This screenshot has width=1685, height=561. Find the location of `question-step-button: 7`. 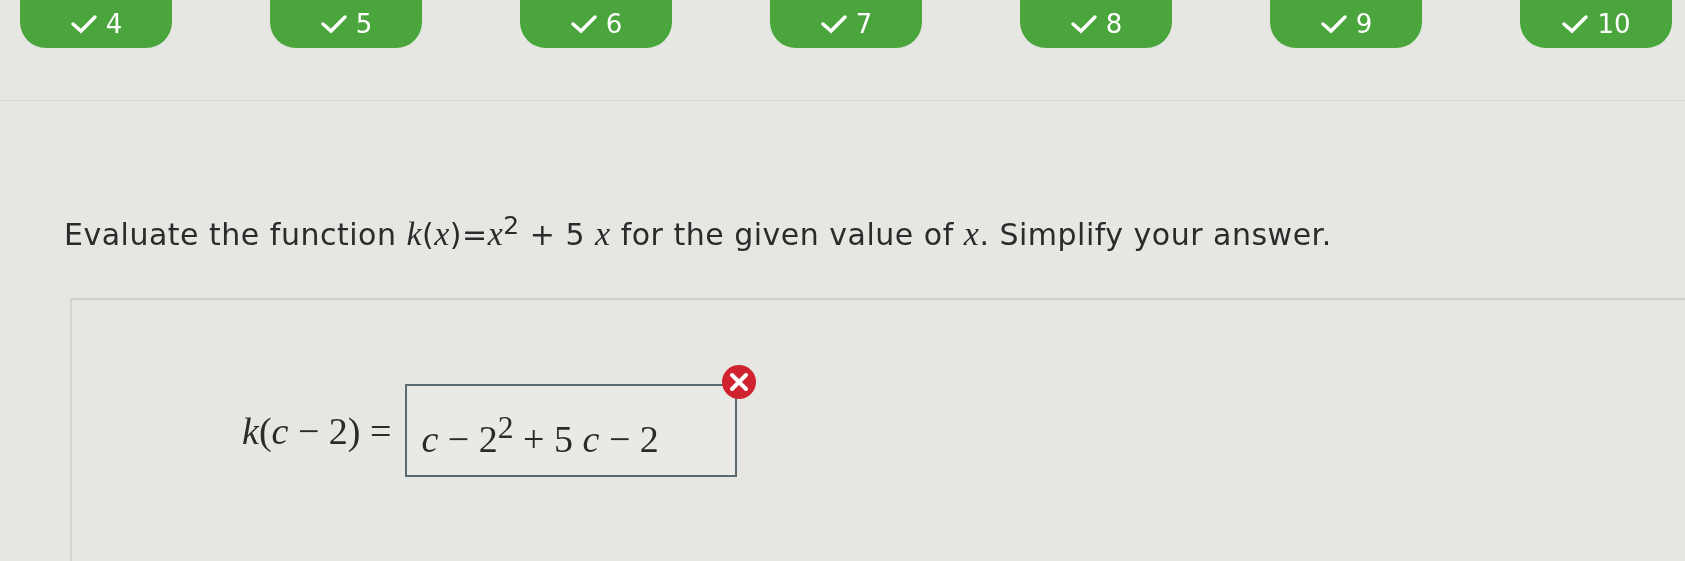

question-step-button: 7 is located at coordinates (846, 24).